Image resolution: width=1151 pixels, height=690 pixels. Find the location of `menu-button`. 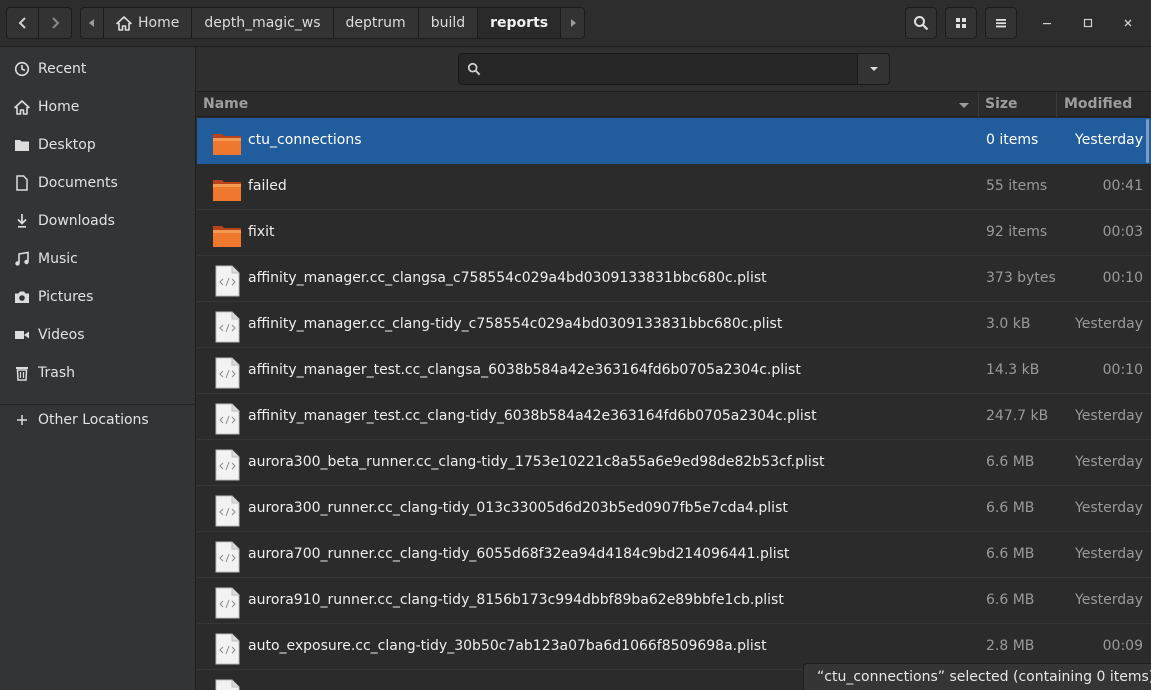

menu-button is located at coordinates (1001, 23).